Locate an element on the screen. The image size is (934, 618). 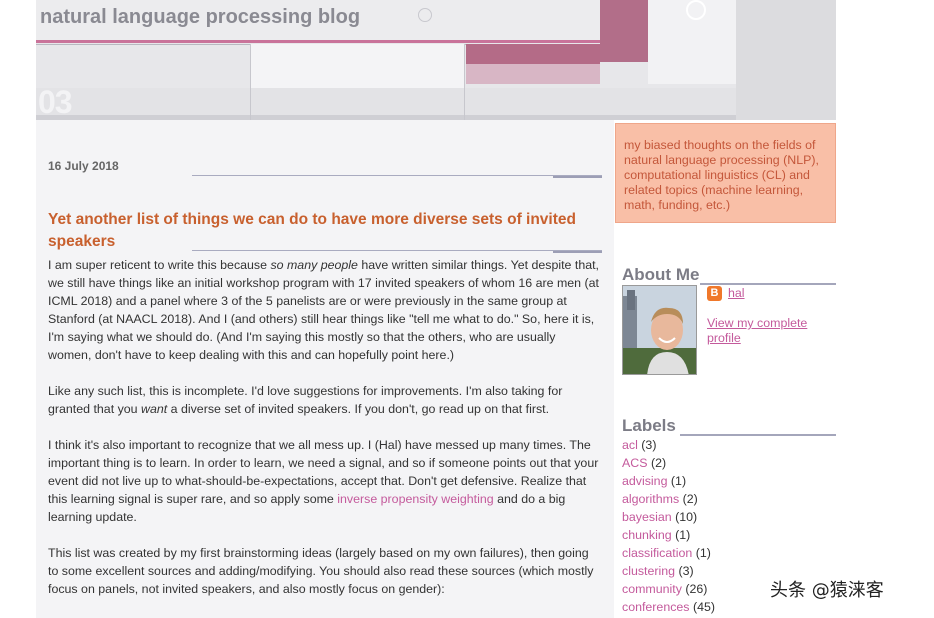
list-item: bayesian (10) is located at coordinates (668, 517).